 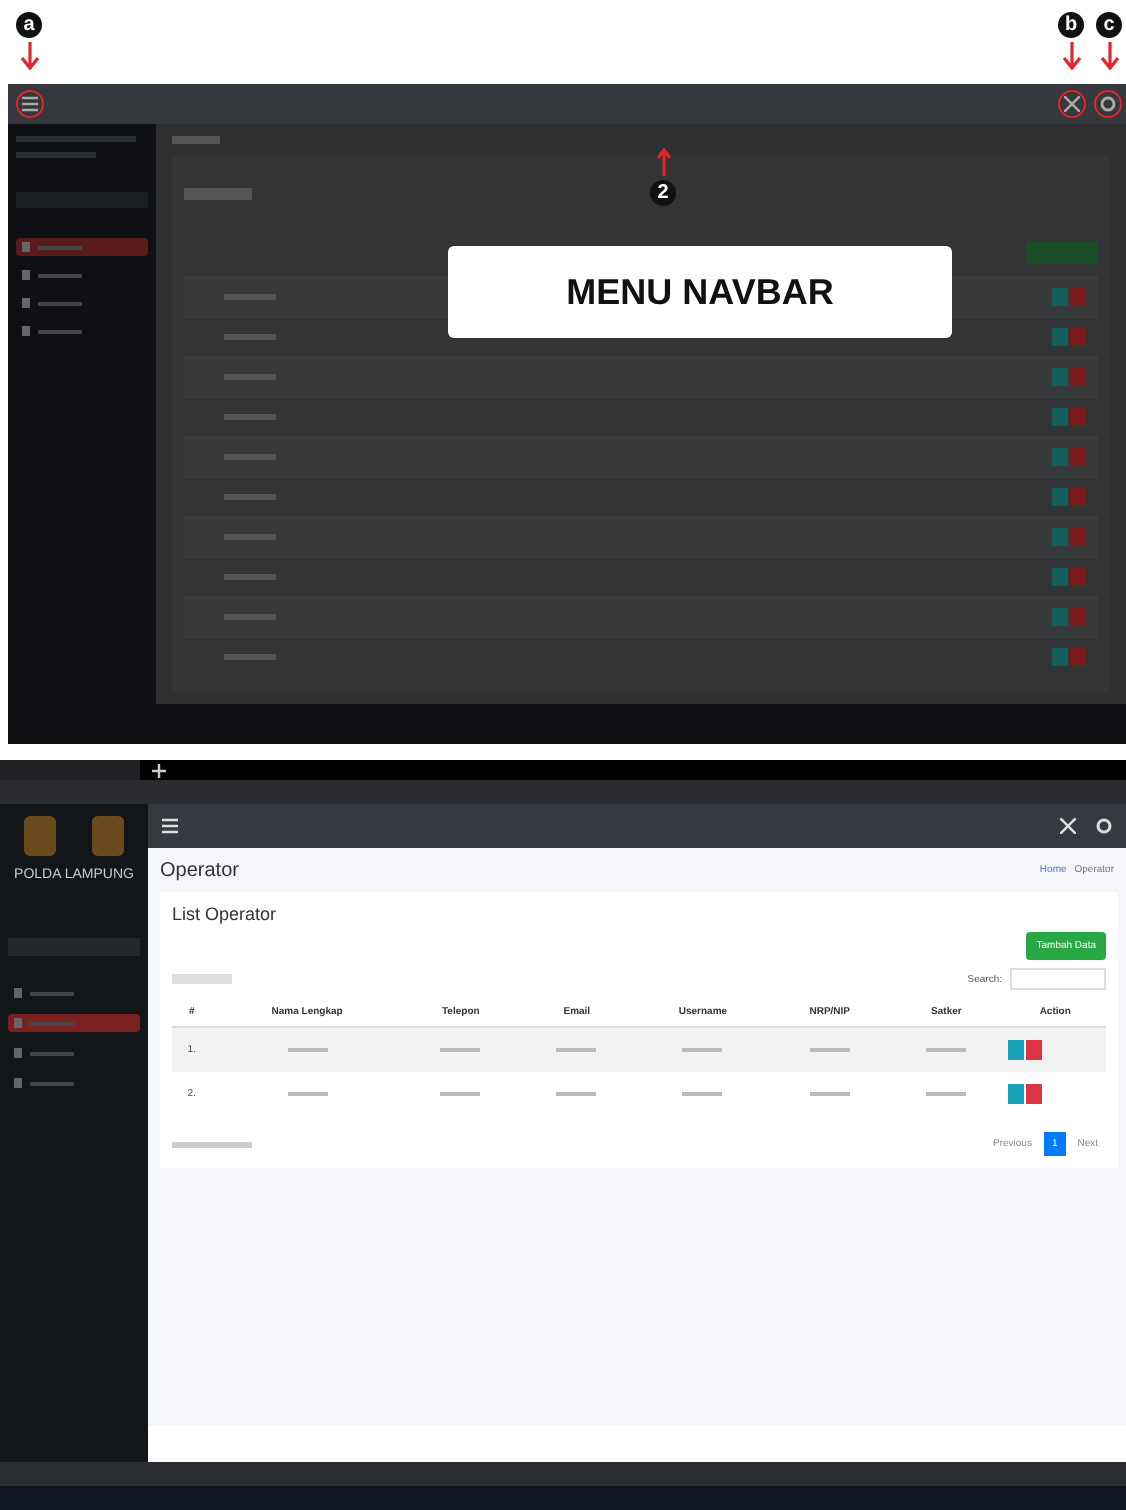 I want to click on settings-button, so click(x=1108, y=104).